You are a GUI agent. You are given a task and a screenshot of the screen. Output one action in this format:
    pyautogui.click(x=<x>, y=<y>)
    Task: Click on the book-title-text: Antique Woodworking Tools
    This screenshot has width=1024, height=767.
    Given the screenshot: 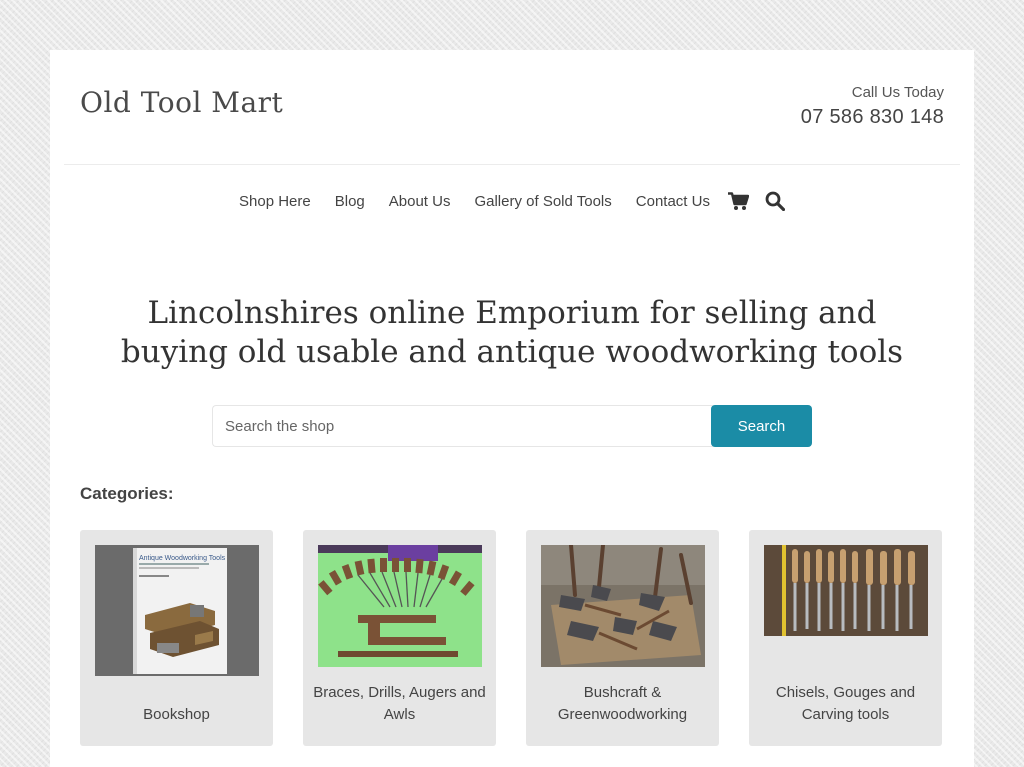 What is the action you would take?
    pyautogui.click(x=182, y=558)
    